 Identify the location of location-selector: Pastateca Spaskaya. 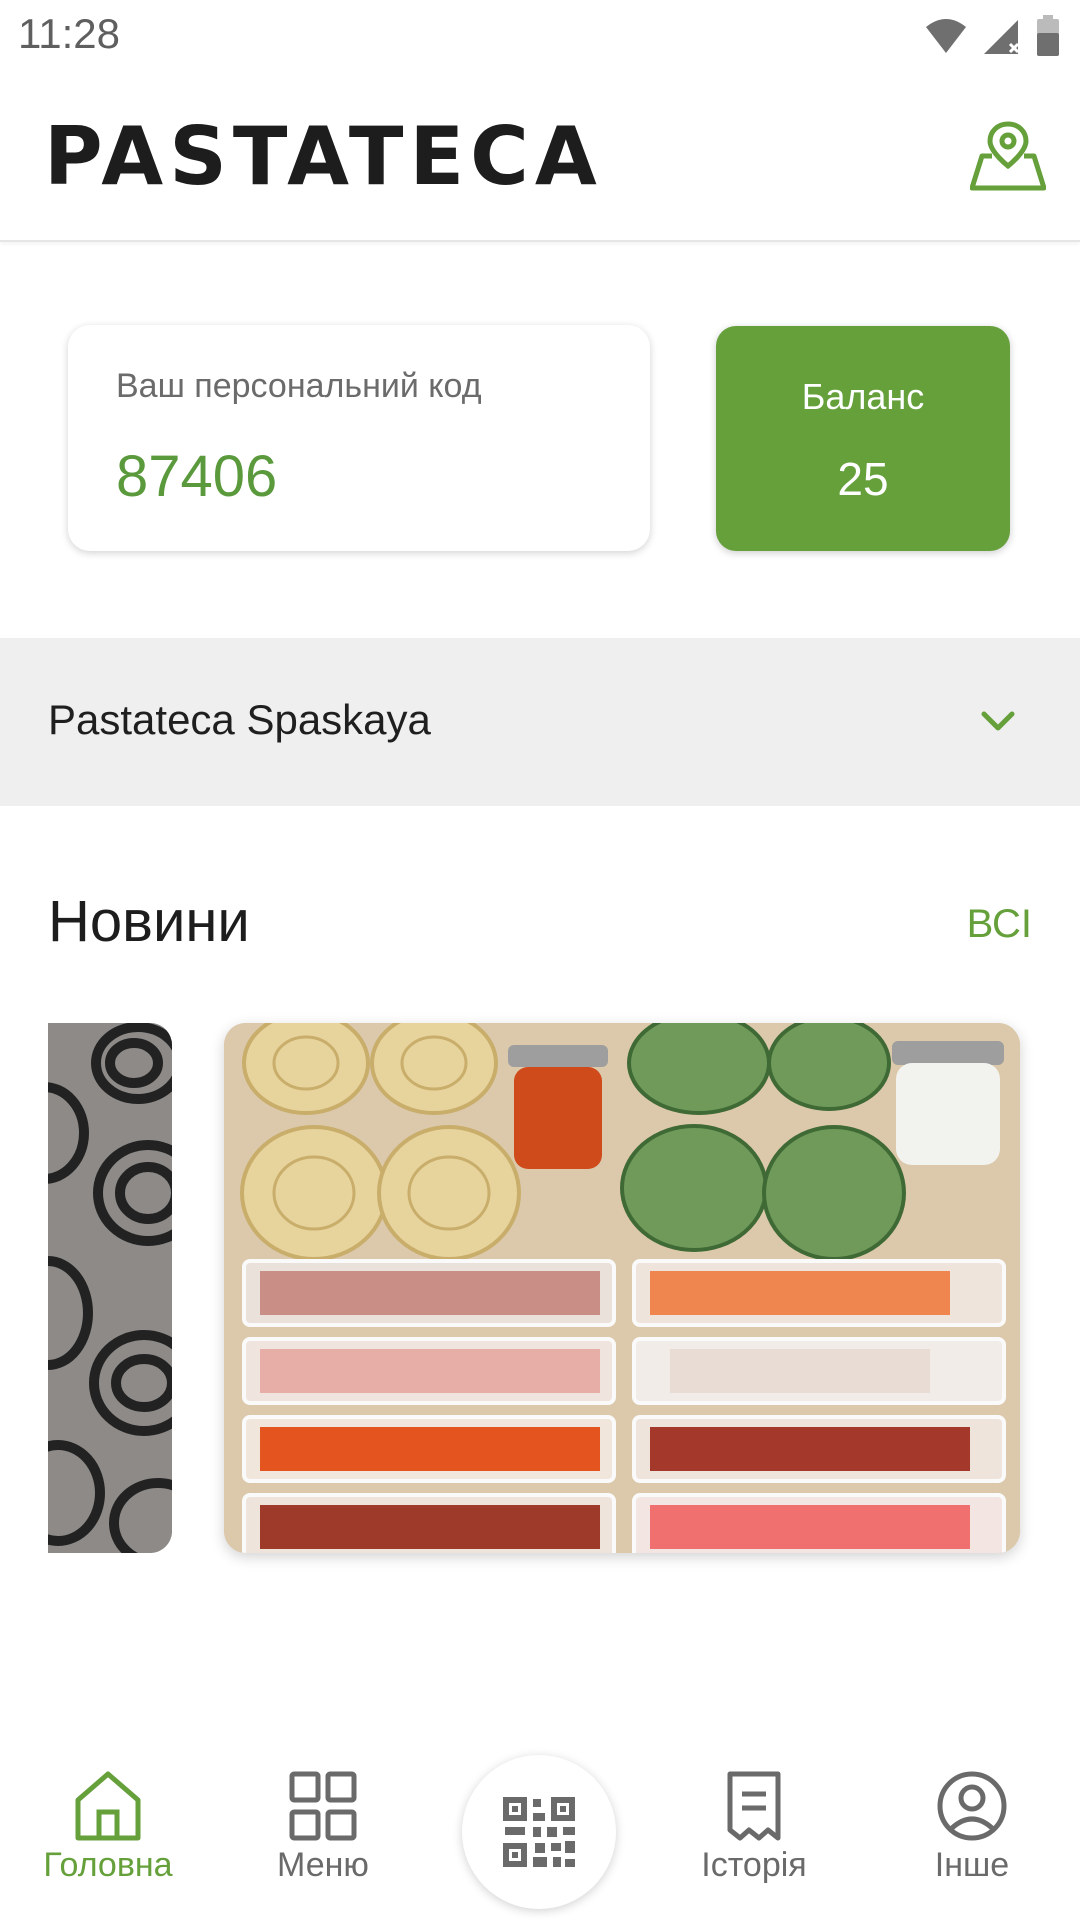
(540, 722).